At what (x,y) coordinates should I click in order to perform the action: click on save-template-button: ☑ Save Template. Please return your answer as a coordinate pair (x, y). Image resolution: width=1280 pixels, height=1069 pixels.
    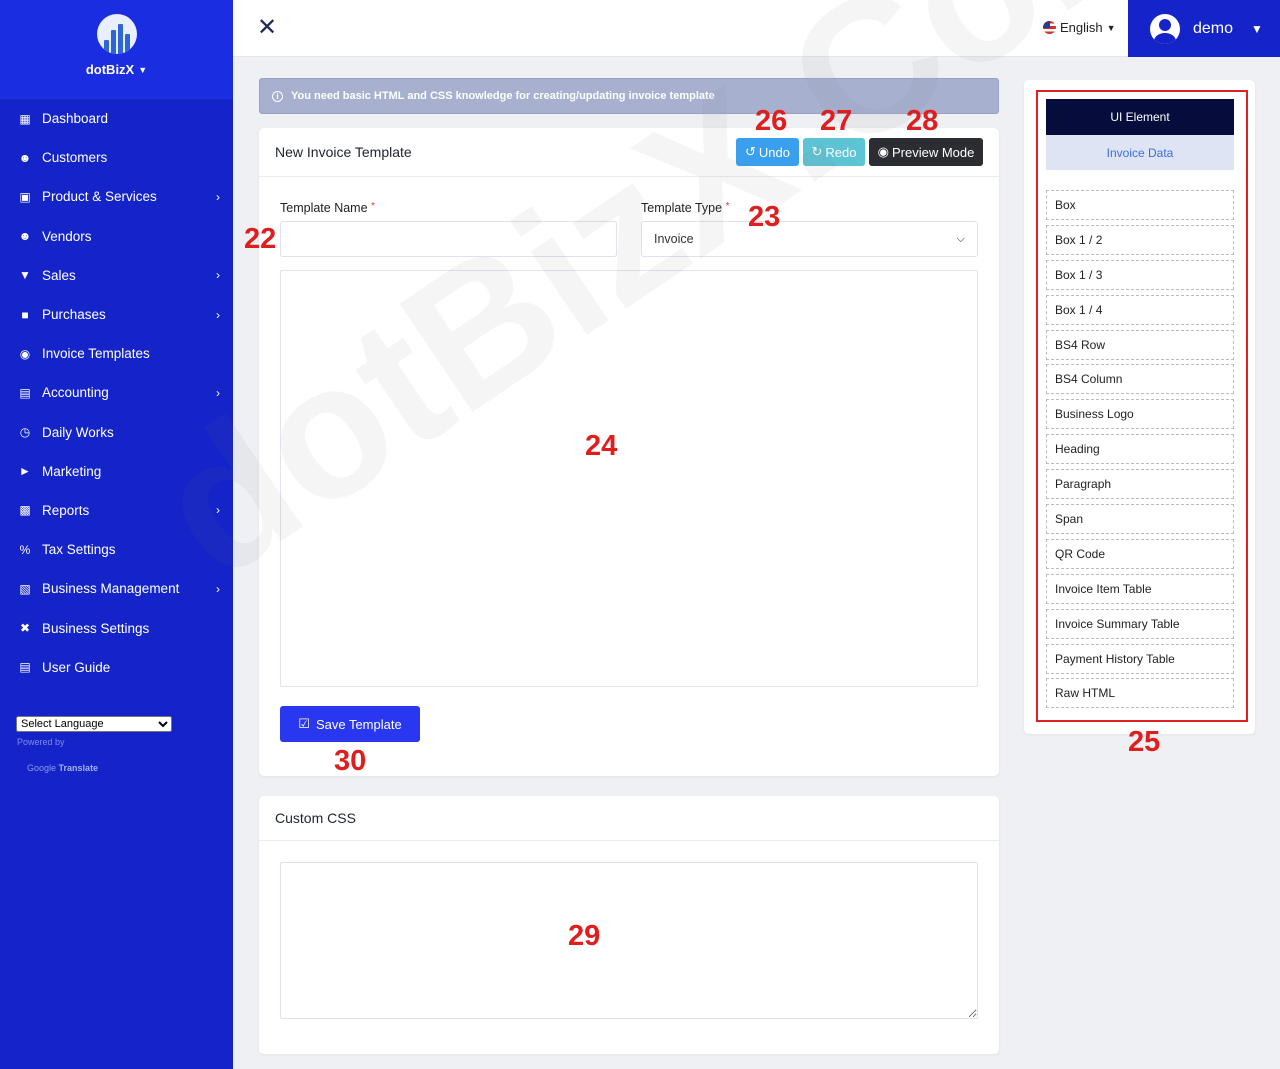
    Looking at the image, I should click on (350, 724).